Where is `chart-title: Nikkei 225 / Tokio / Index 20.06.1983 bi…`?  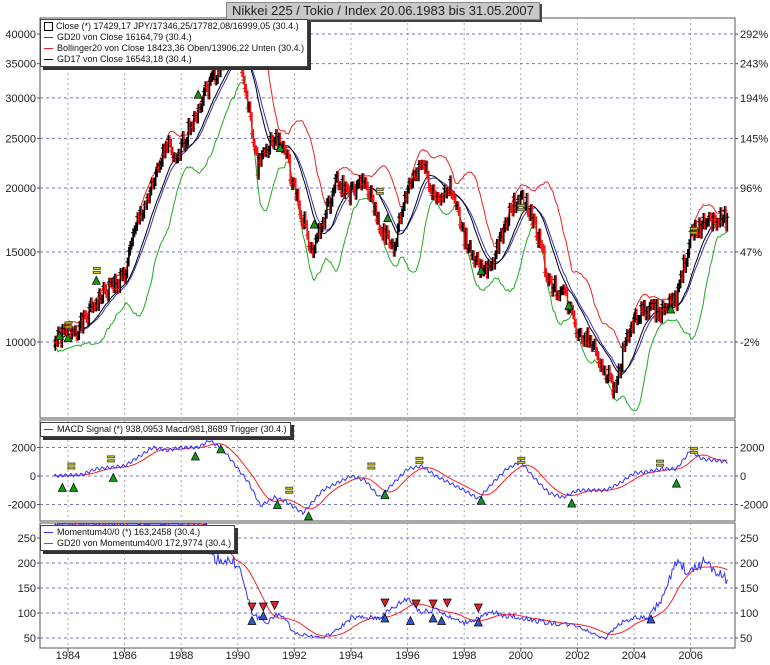 chart-title: Nikkei 225 / Tokio / Index 20.06.1983 bi… is located at coordinates (383, 11).